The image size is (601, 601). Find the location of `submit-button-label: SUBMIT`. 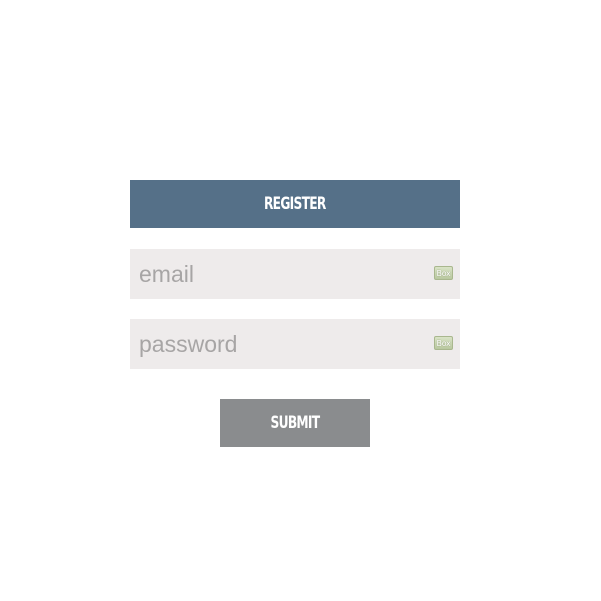

submit-button-label: SUBMIT is located at coordinates (295, 423).